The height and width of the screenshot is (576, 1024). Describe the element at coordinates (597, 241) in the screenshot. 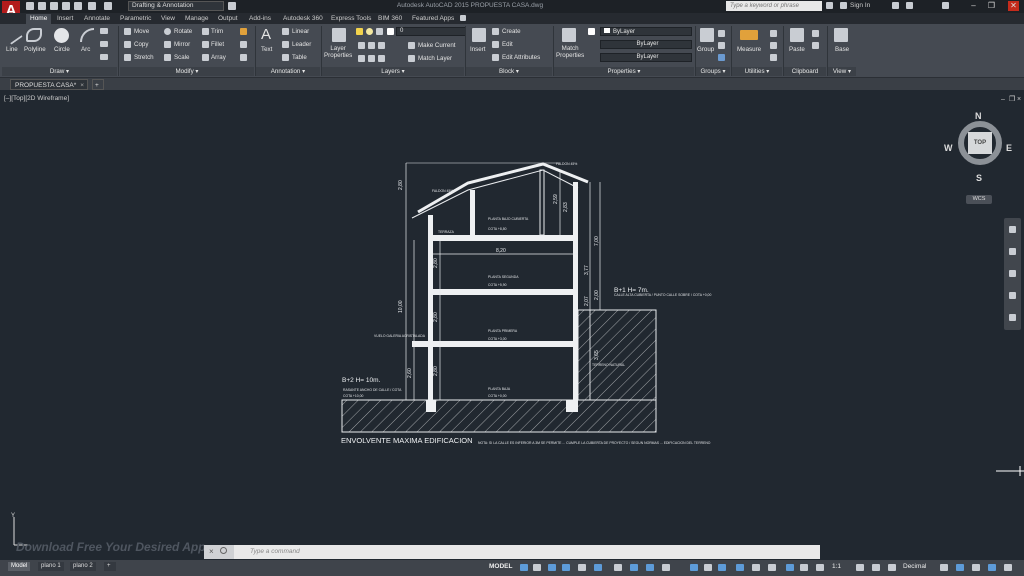

I see `dim-roof-right: 7,00` at that location.